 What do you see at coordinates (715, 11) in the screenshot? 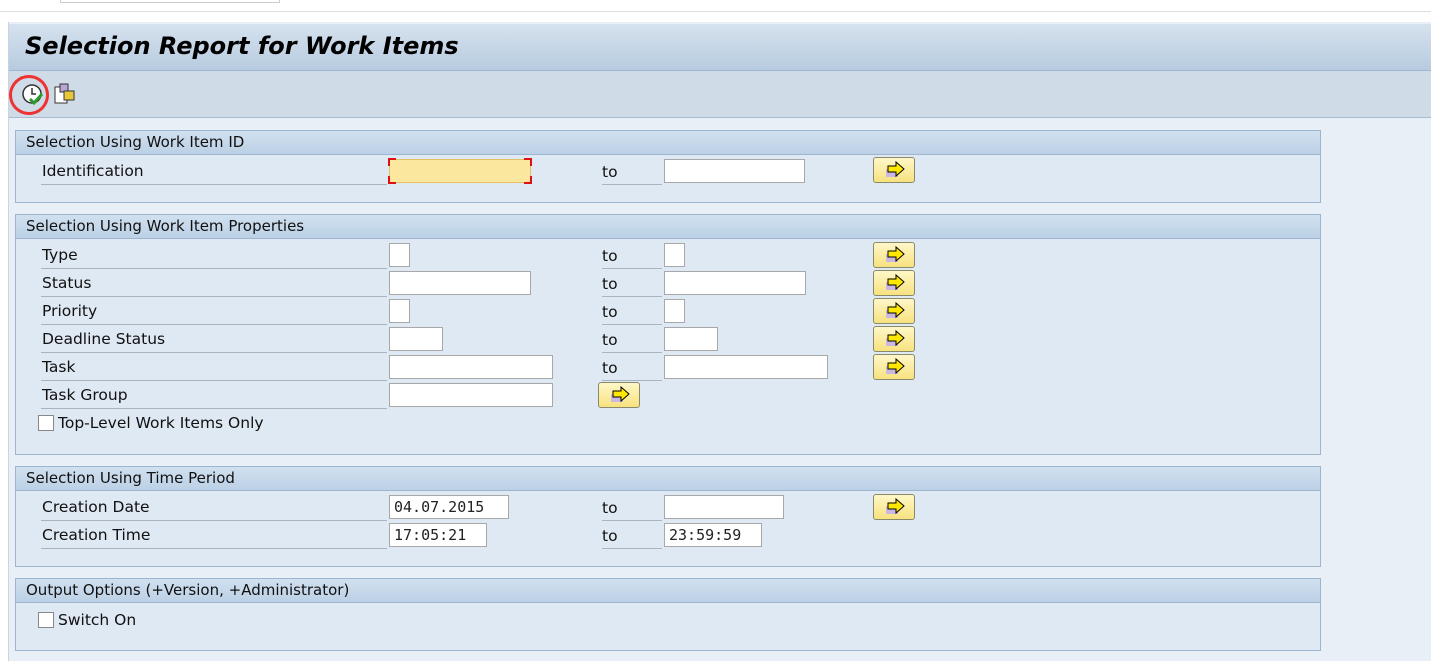
I see `divider` at bounding box center [715, 11].